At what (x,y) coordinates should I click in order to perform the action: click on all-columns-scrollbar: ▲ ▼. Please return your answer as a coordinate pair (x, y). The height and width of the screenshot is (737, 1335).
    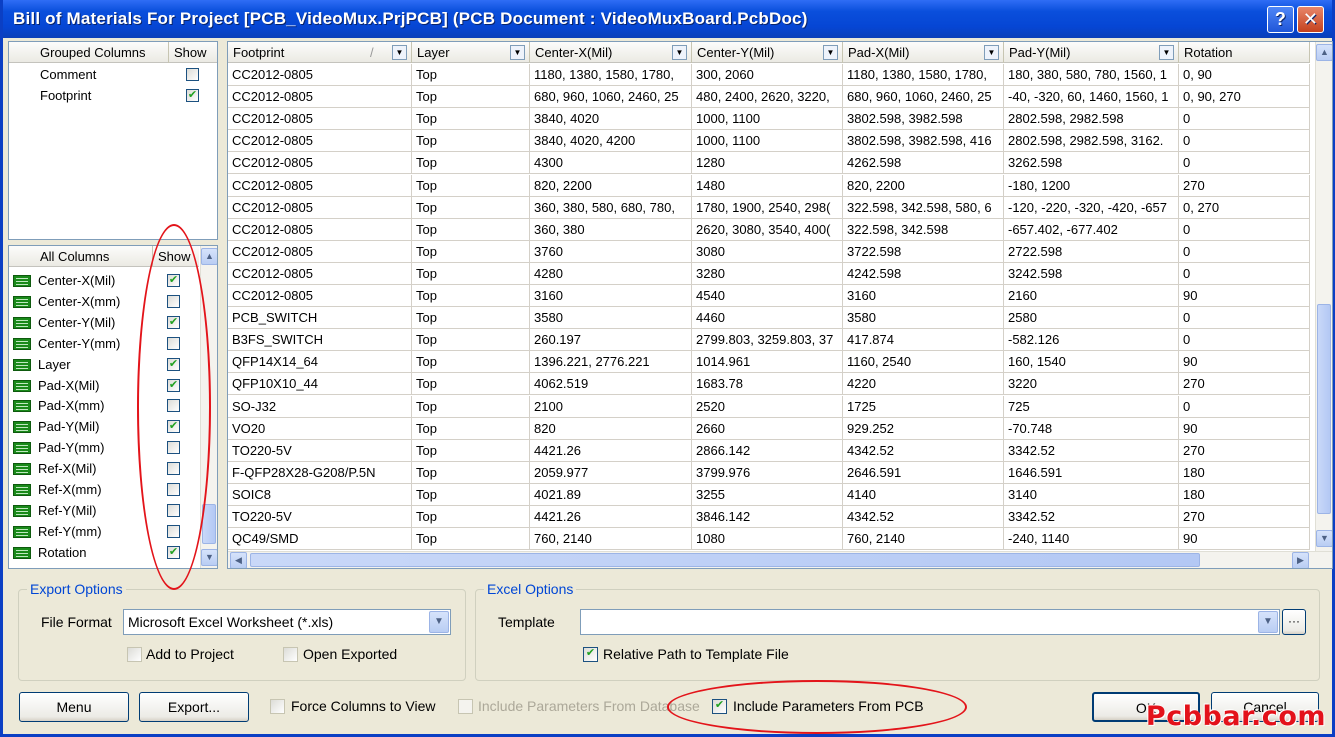
    Looking at the image, I should click on (208, 407).